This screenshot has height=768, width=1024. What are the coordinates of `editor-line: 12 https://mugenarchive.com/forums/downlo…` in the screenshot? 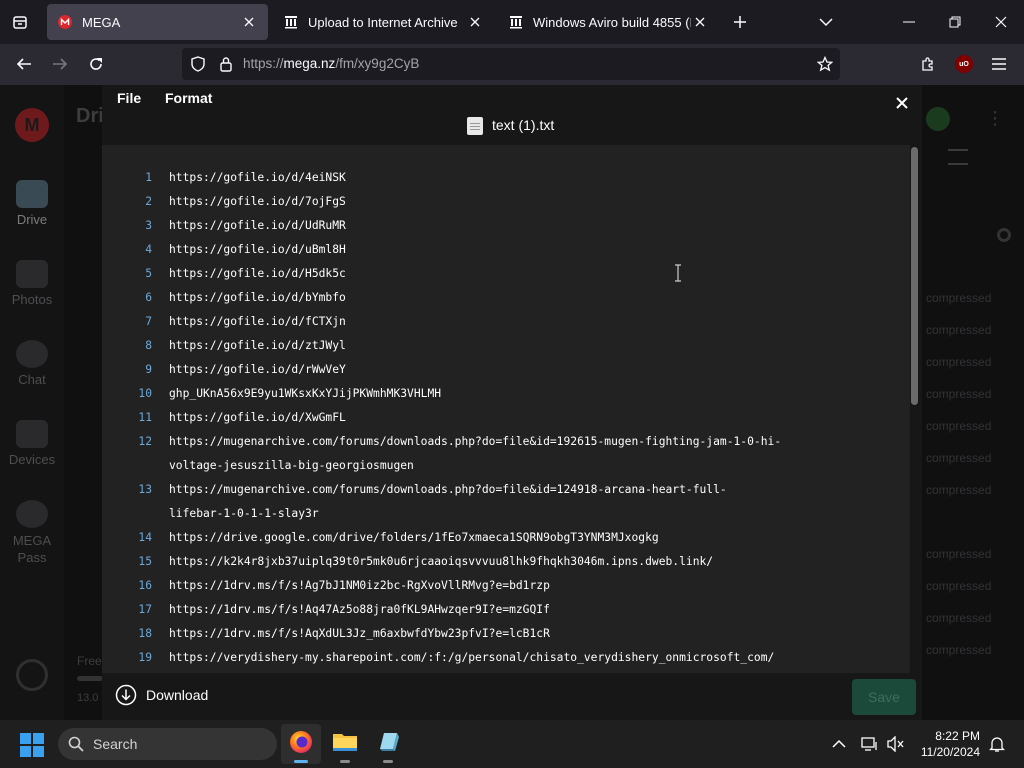 It's located at (506, 443).